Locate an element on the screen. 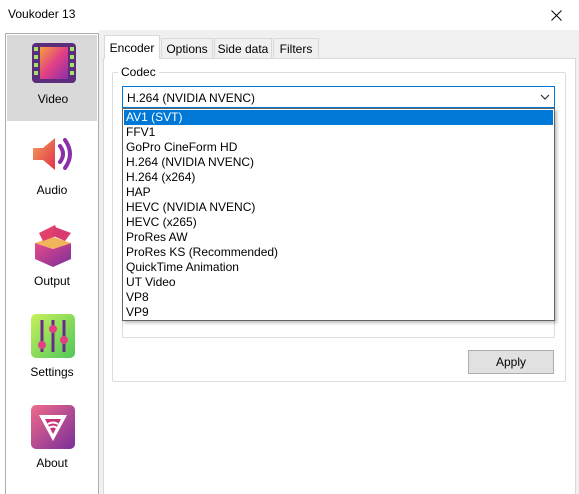  tab-side-data: Side data is located at coordinates (243, 48).